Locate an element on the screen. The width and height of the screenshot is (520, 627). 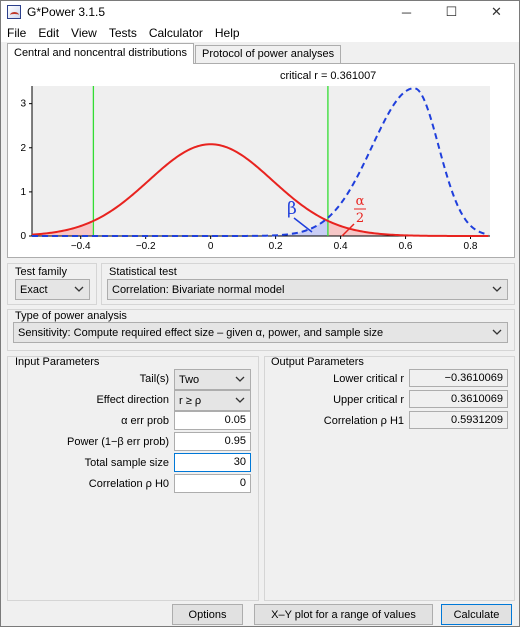
y-tick-label: 3 is located at coordinates (23, 104).